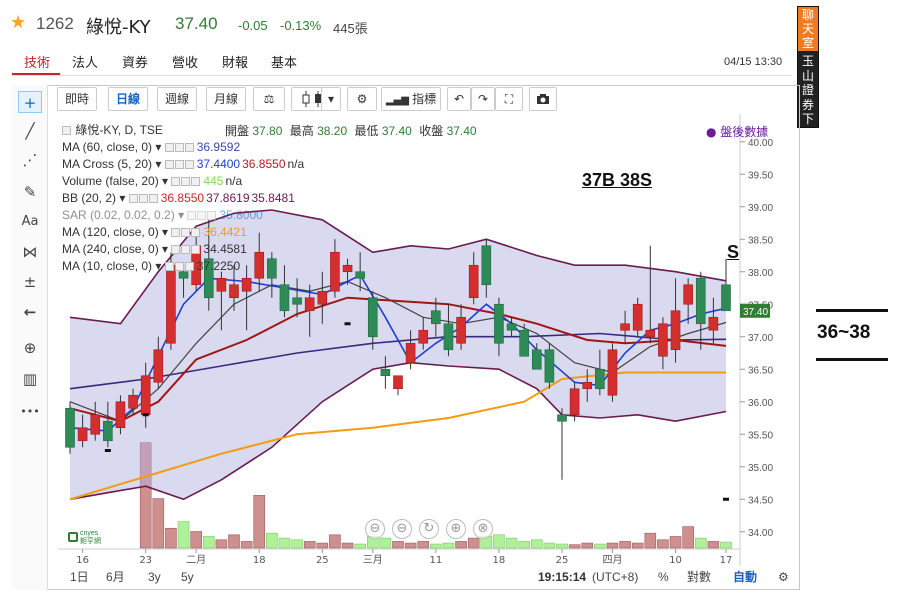 Image resolution: width=900 pixels, height=600 pixels. I want to click on legend-name: MA (120, close, 0) ▾, so click(117, 232).